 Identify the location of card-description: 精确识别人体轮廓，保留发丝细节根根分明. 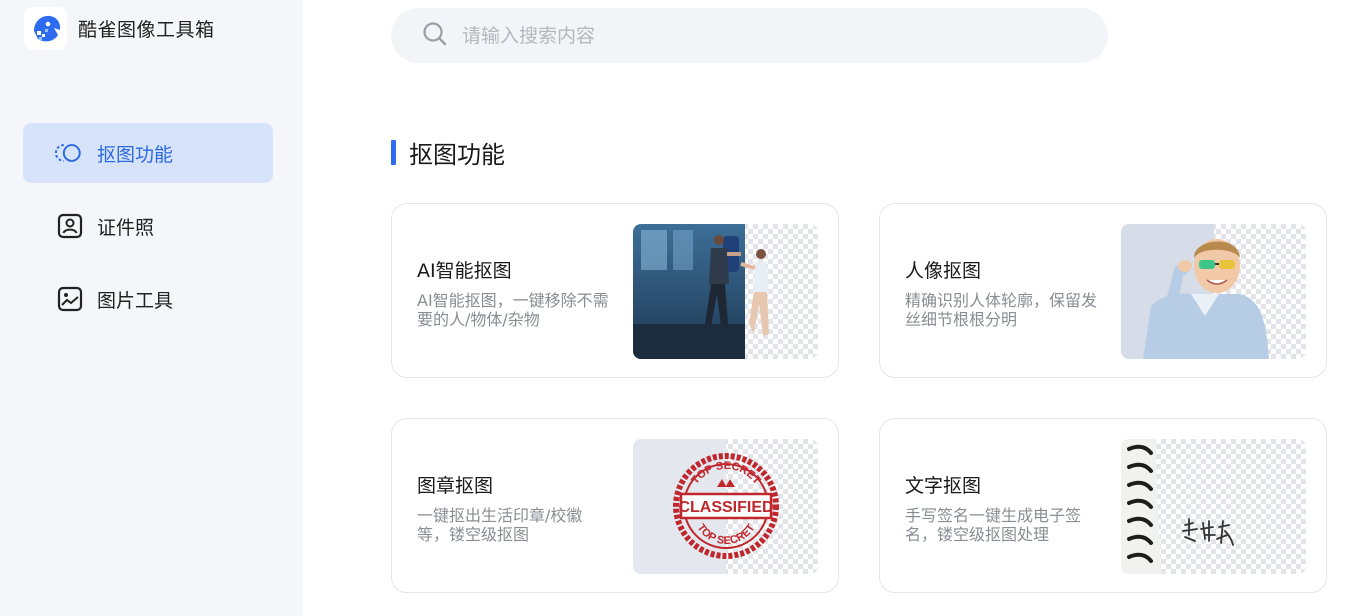
(1001, 310).